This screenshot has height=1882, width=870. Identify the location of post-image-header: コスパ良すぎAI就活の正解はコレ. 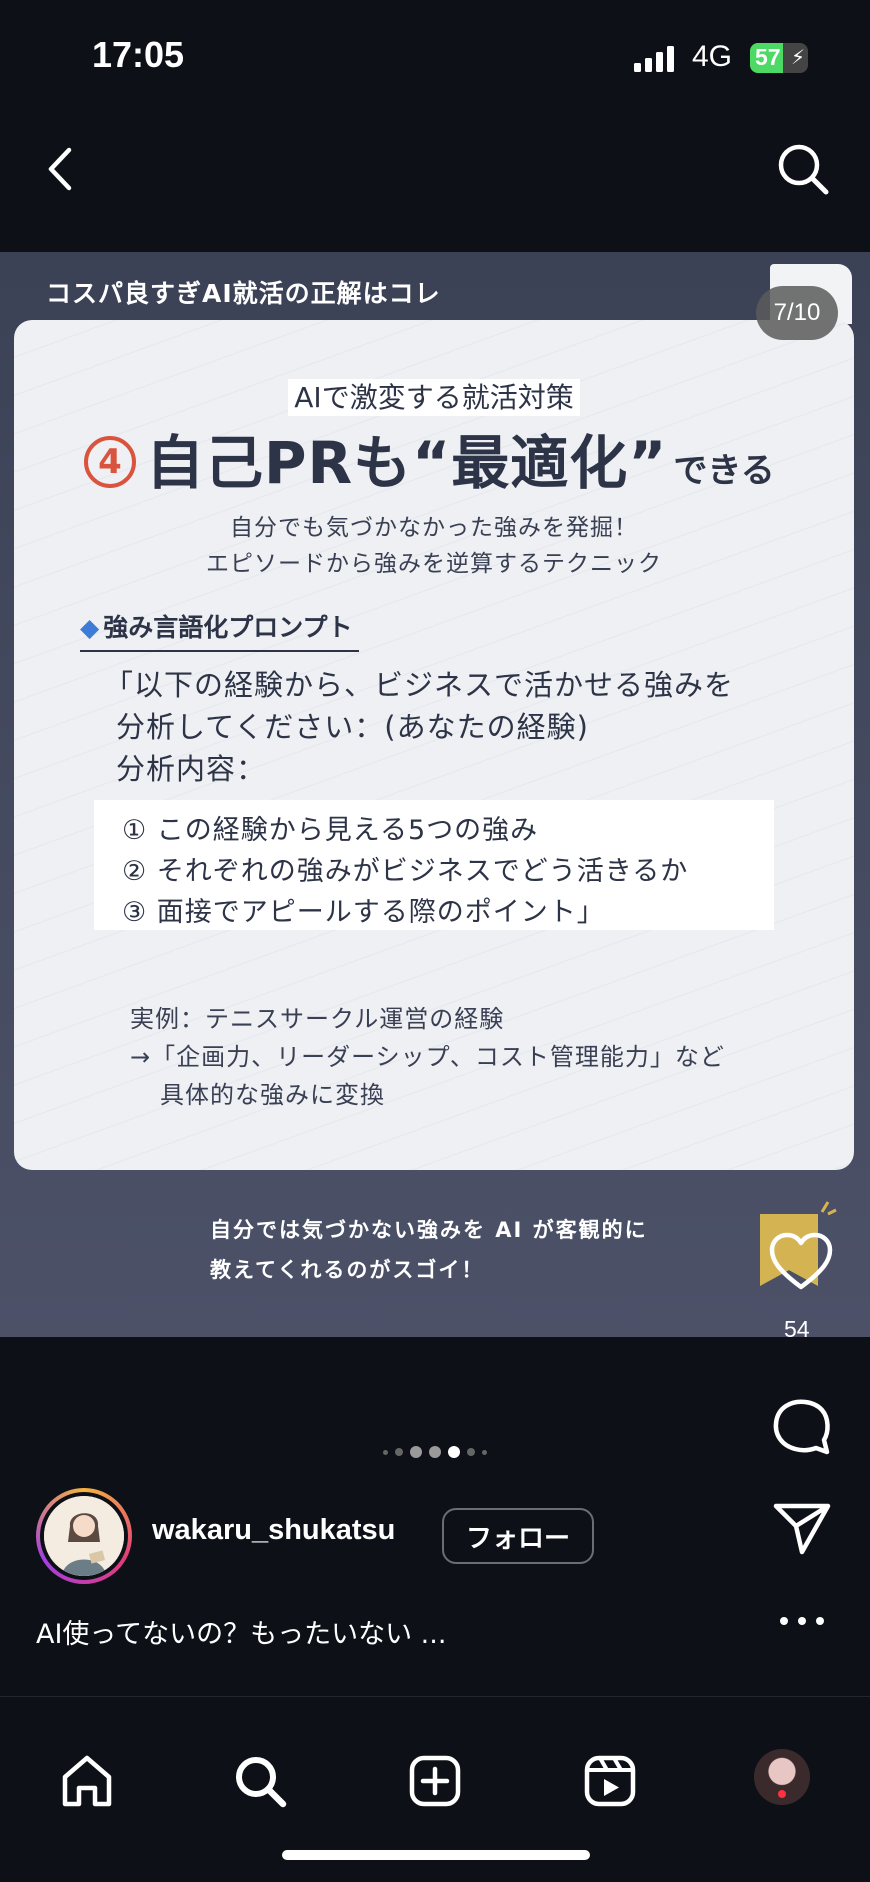
(243, 293).